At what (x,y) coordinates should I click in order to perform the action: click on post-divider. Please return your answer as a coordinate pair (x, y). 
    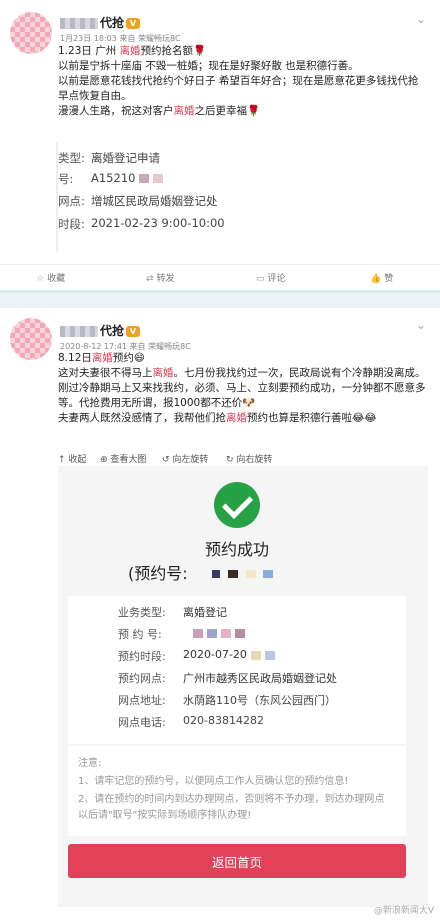
    Looking at the image, I should click on (220, 299).